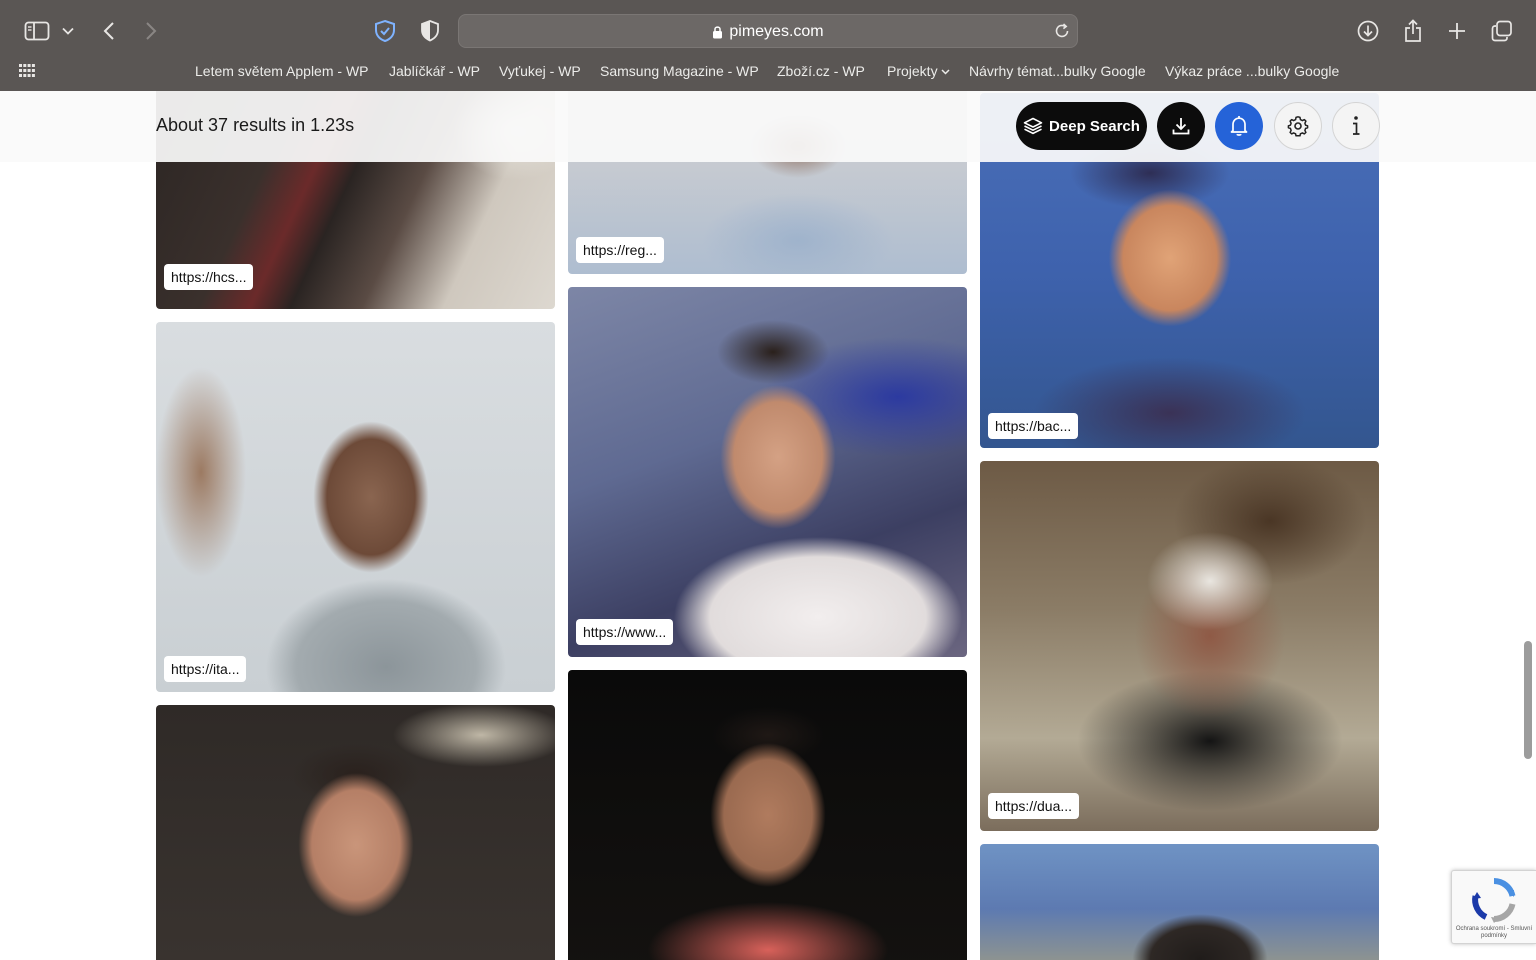 This screenshot has height=960, width=1536. What do you see at coordinates (1494, 933) in the screenshot?
I see `recaptcha-terms: Ochrana soukromí - Smluvní podmínky` at bounding box center [1494, 933].